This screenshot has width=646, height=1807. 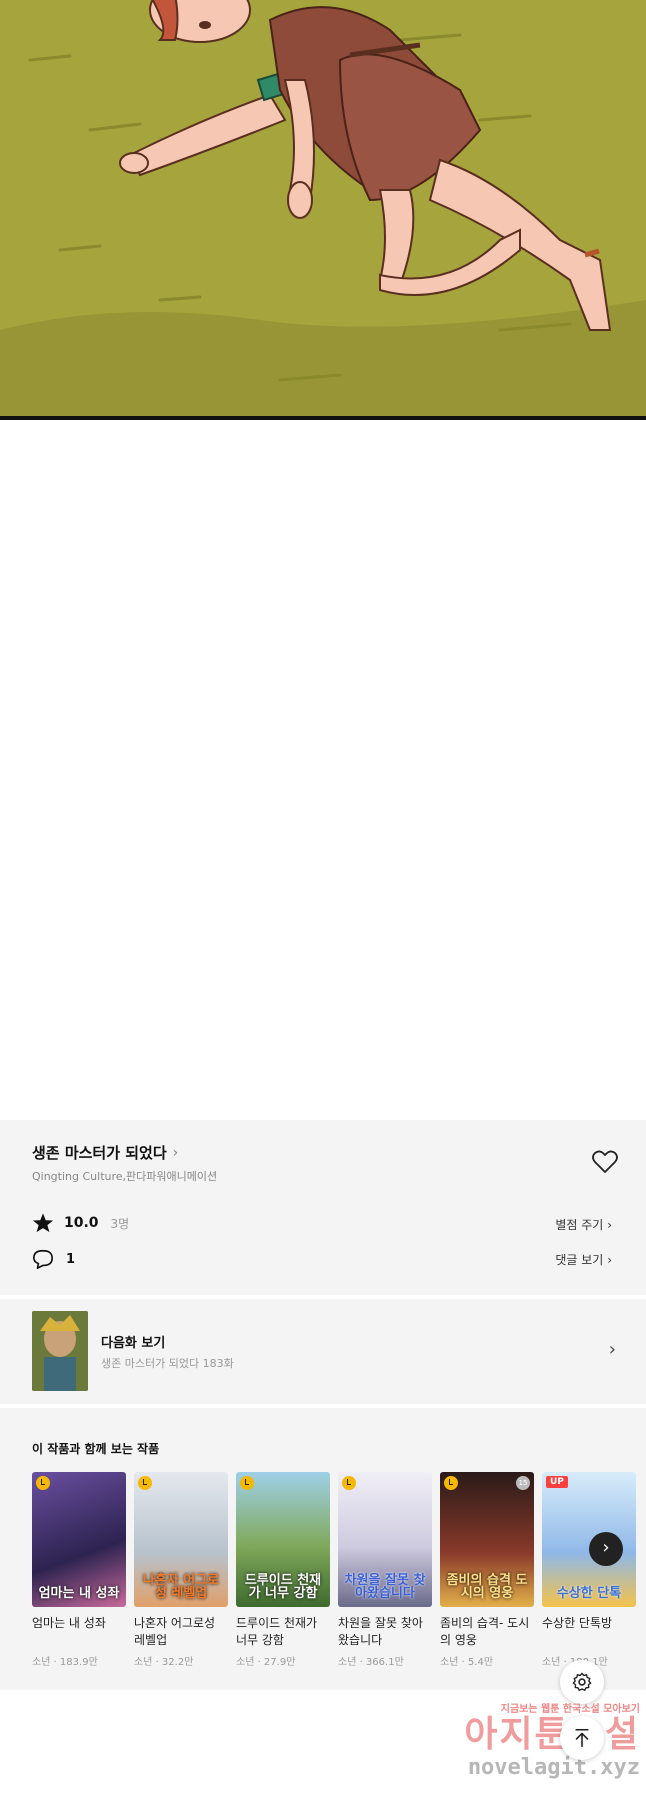 I want to click on next-episode-label: 다음화 보기, so click(x=133, y=1343).